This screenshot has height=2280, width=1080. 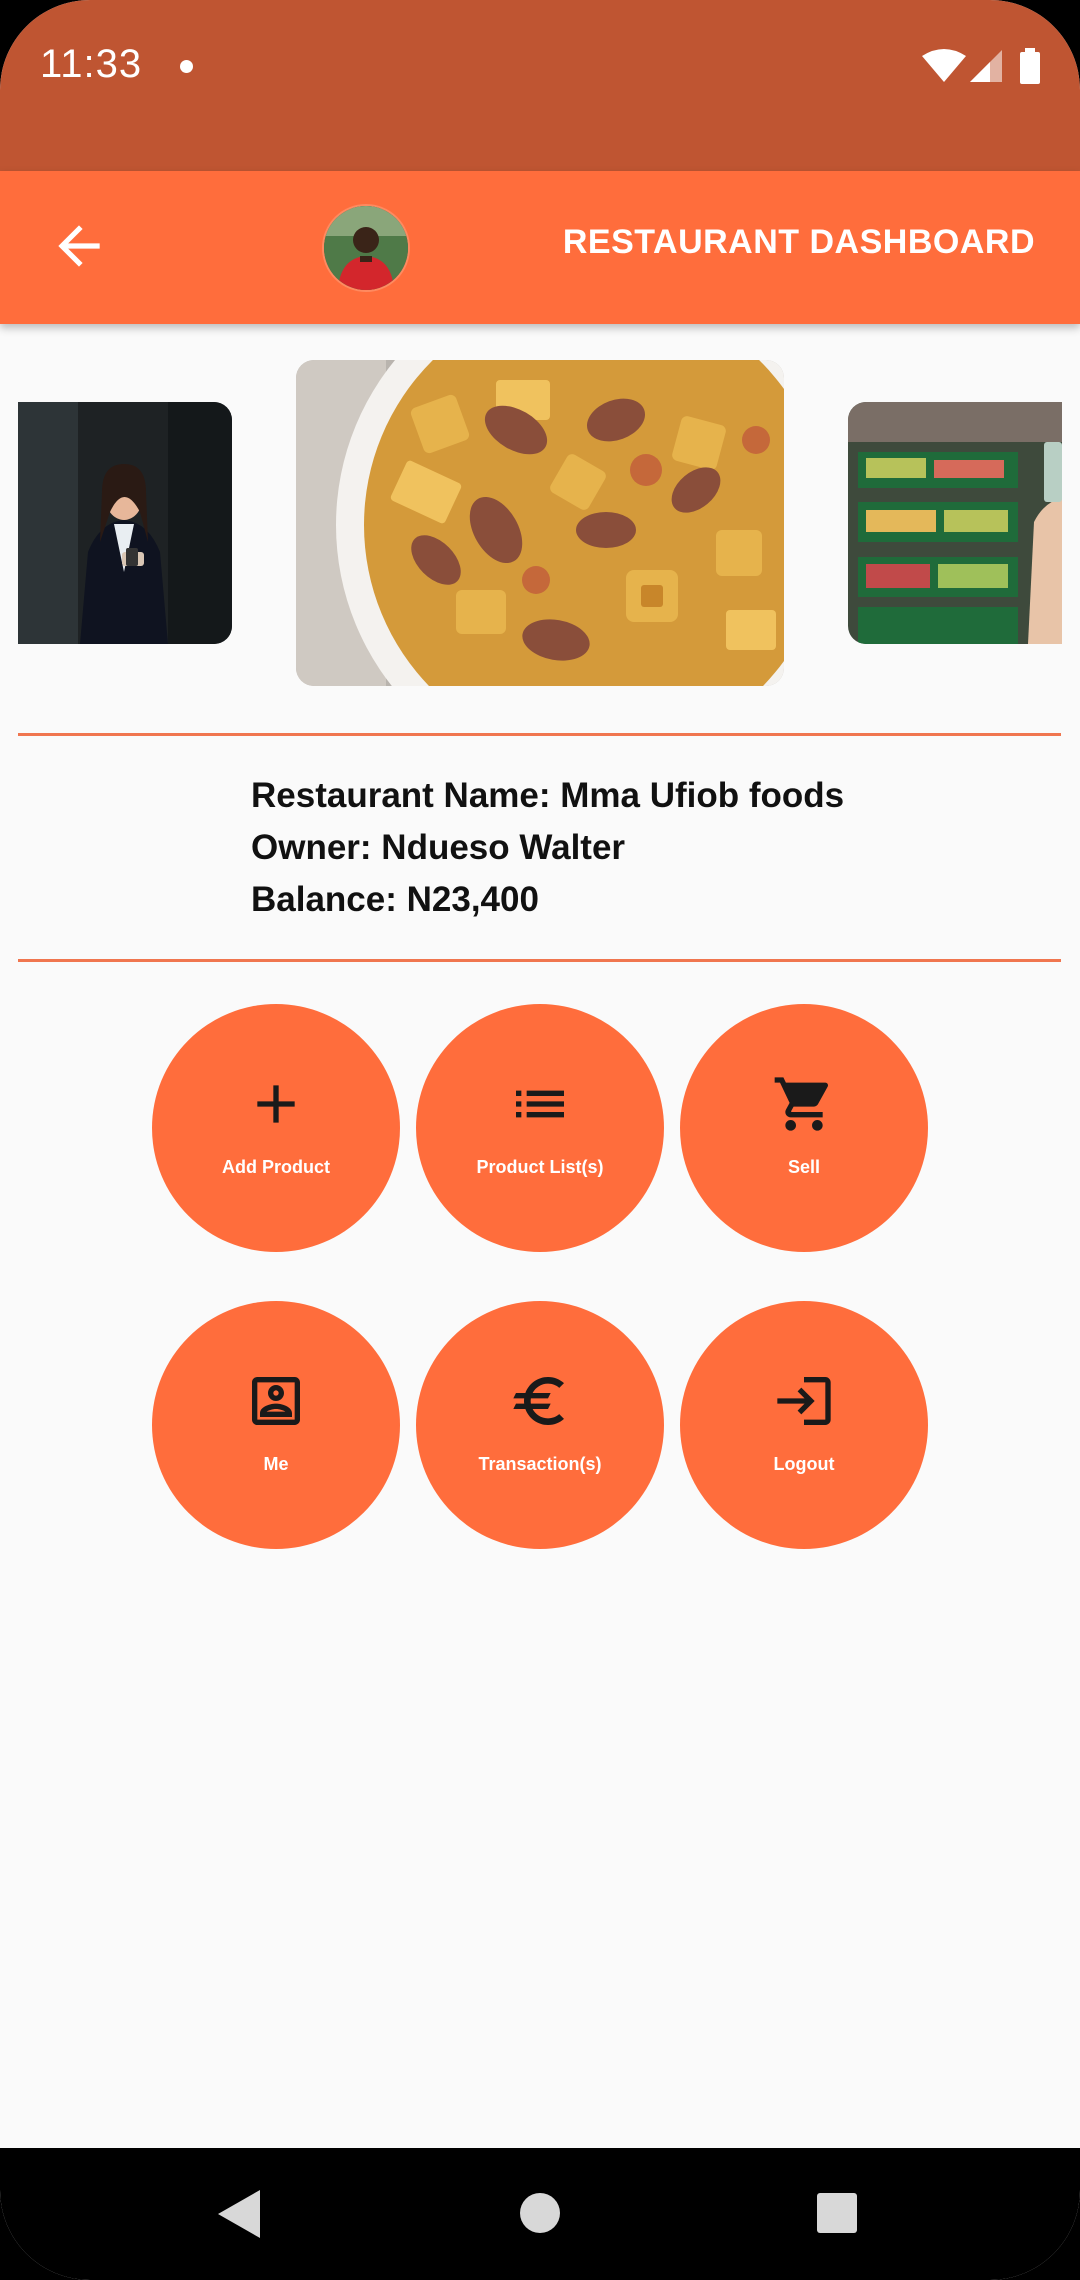 What do you see at coordinates (798, 242) in the screenshot?
I see `page-title: RESTAURANT DASHBOARD` at bounding box center [798, 242].